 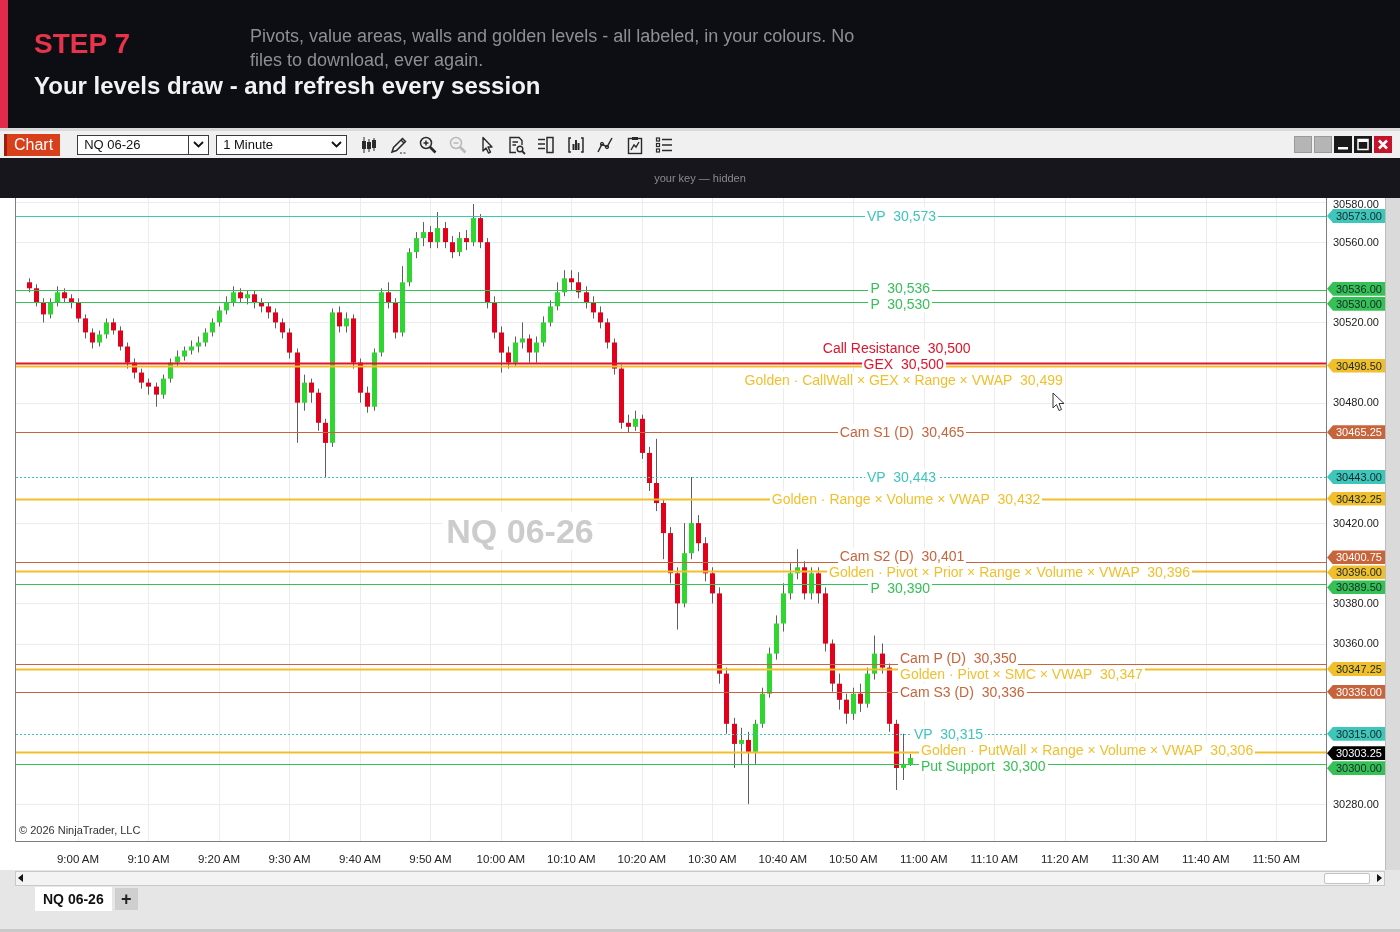 What do you see at coordinates (428, 144) in the screenshot?
I see `zoom-in-icon` at bounding box center [428, 144].